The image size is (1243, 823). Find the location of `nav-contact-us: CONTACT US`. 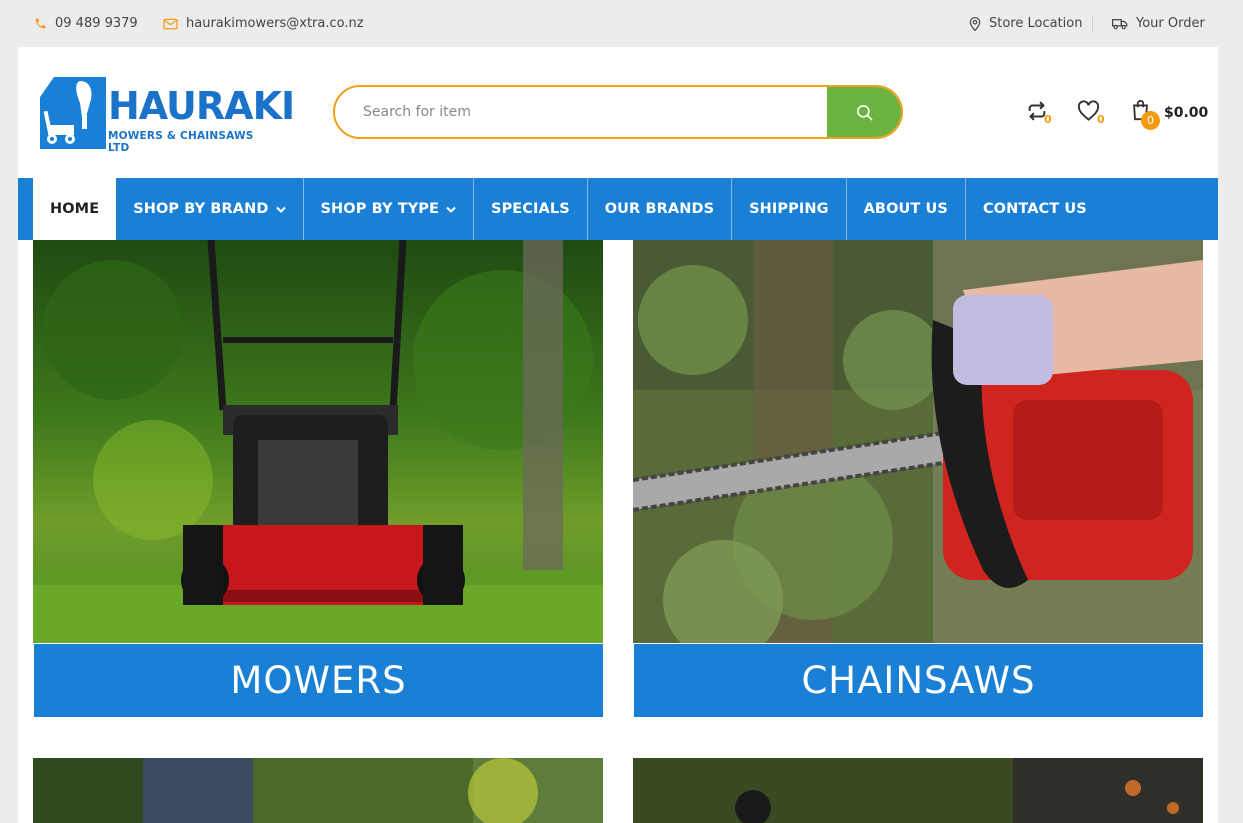

nav-contact-us: CONTACT US is located at coordinates (1035, 209).